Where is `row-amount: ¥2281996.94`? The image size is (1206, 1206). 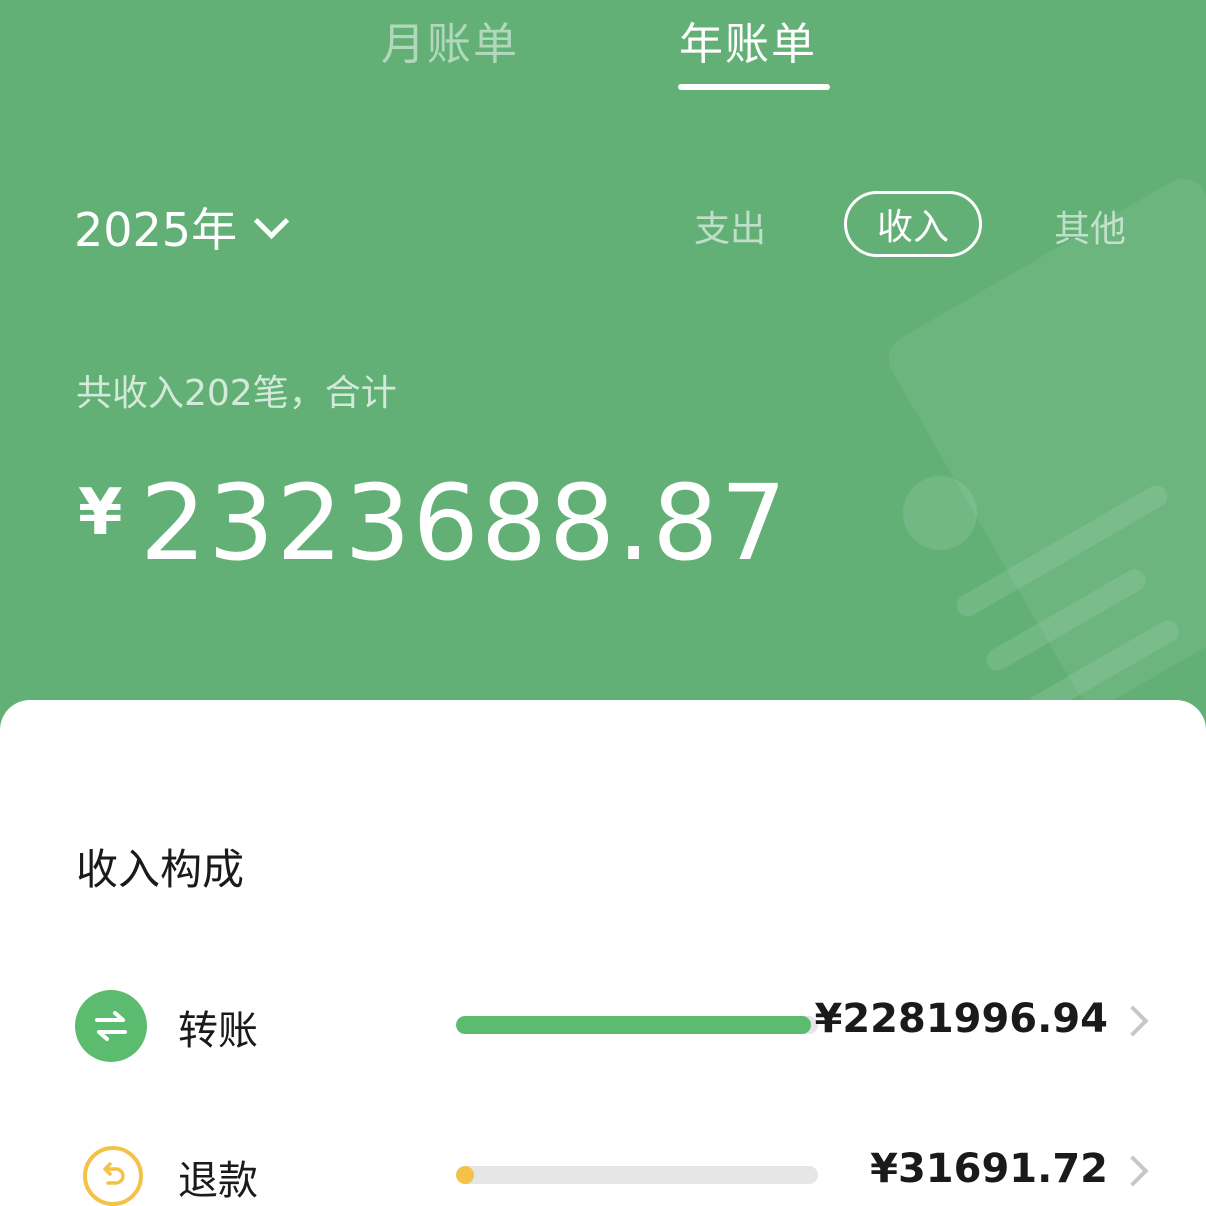 row-amount: ¥2281996.94 is located at coordinates (961, 1019).